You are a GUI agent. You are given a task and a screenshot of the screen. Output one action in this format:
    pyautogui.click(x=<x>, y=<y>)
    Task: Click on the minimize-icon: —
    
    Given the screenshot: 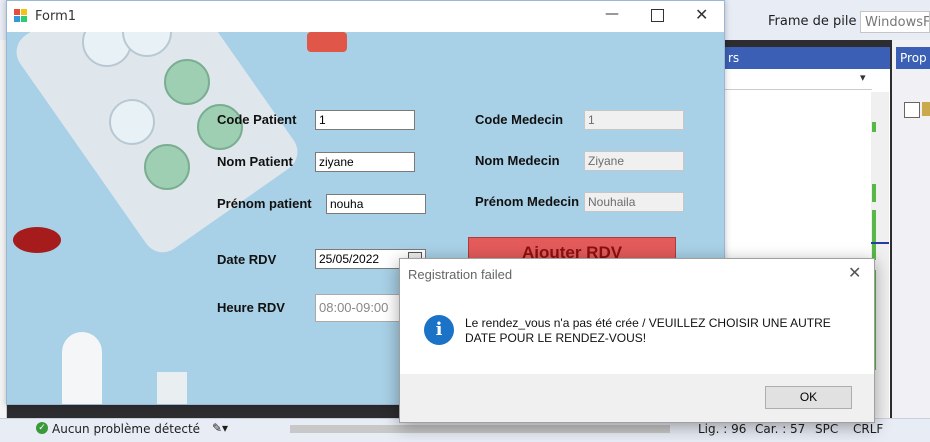 What is the action you would take?
    pyautogui.click(x=612, y=14)
    